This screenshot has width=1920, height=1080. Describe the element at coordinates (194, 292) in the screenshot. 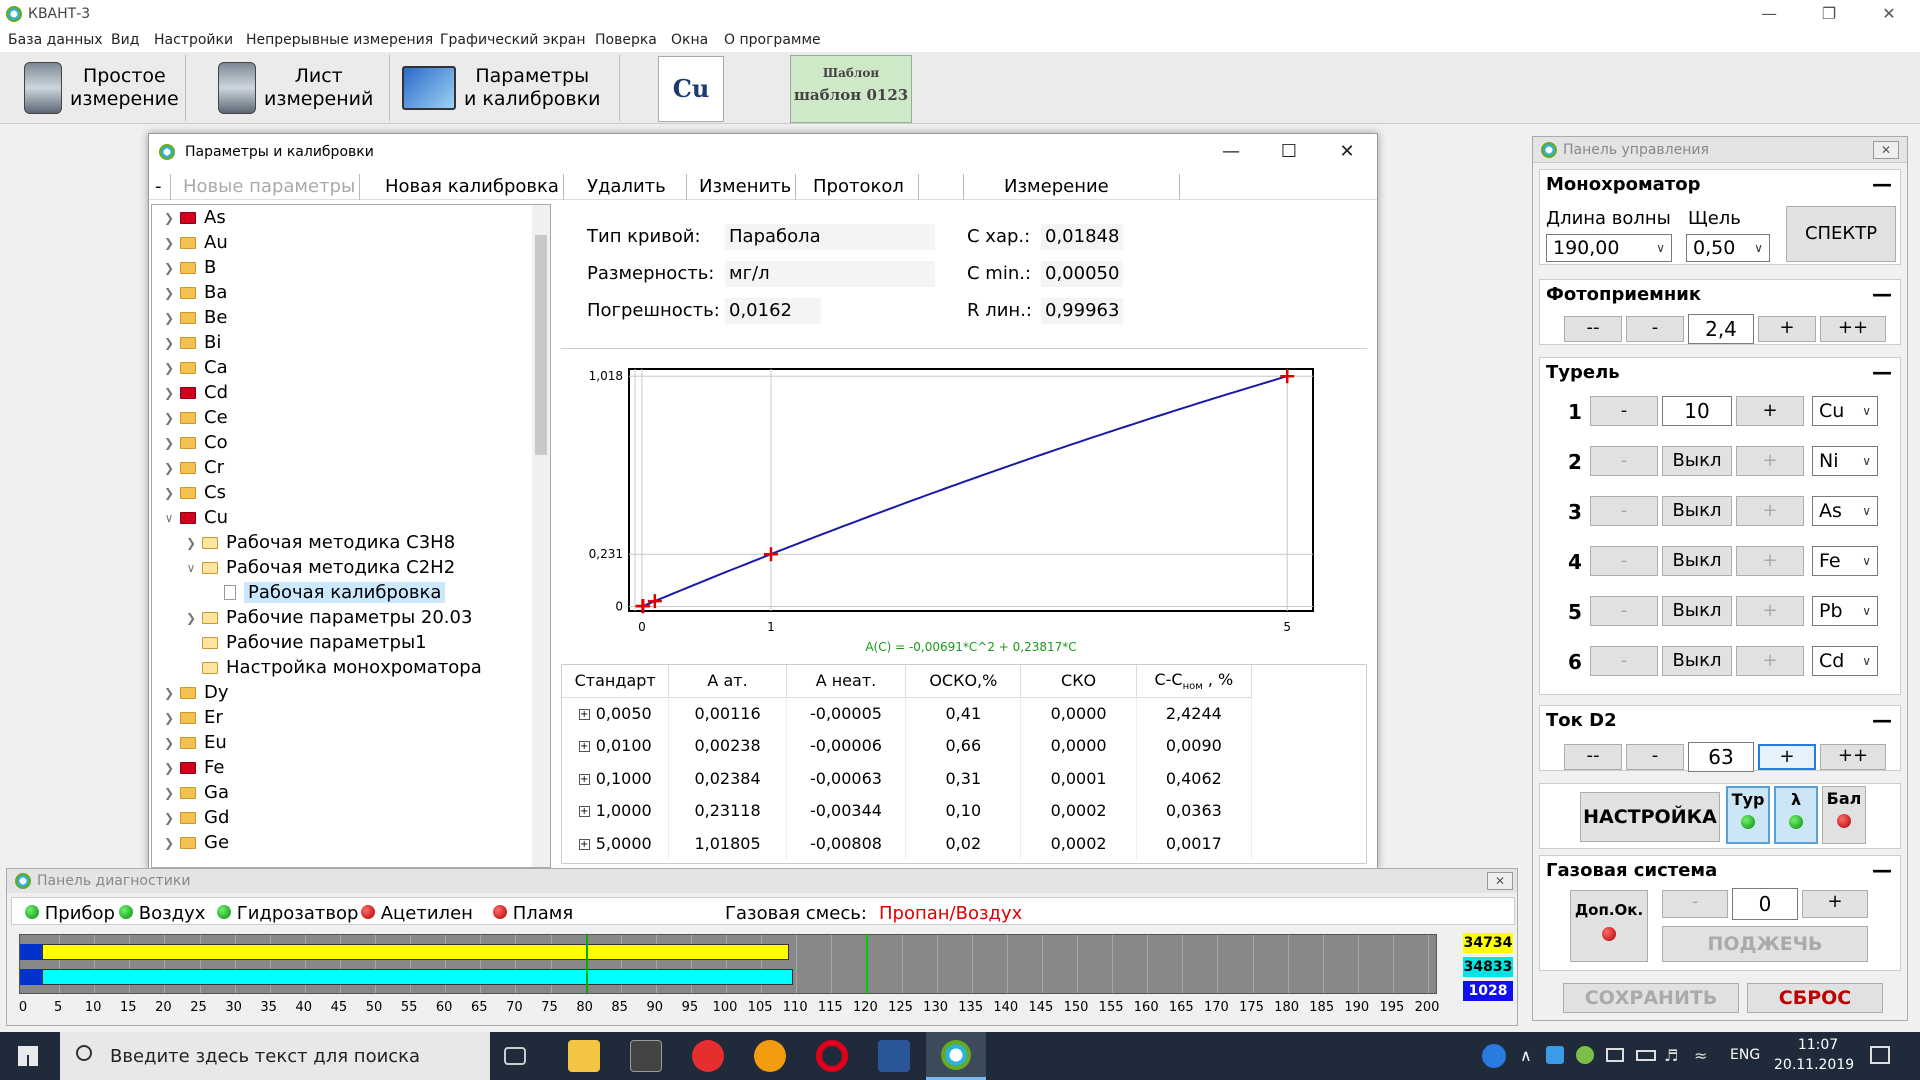

I see `tree-item-ba: ❯ Ba` at that location.